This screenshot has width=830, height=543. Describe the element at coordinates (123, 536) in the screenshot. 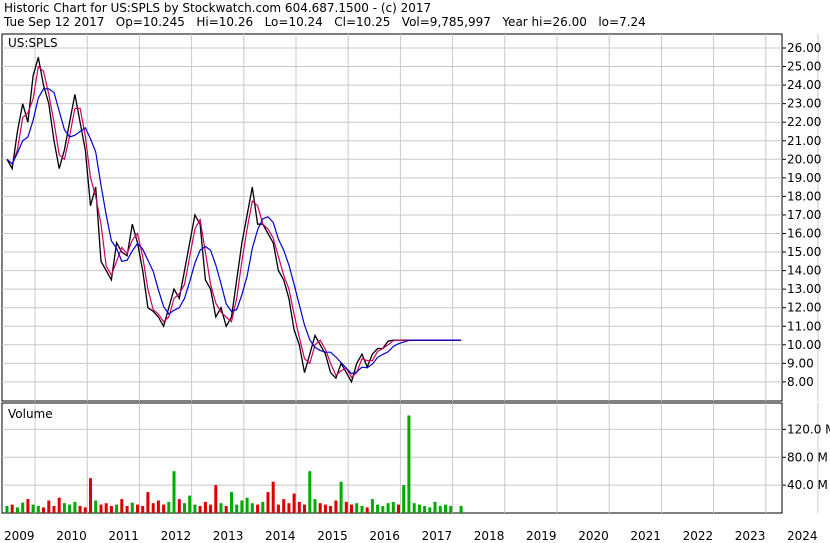

I see `year-tick-label: 2011` at that location.